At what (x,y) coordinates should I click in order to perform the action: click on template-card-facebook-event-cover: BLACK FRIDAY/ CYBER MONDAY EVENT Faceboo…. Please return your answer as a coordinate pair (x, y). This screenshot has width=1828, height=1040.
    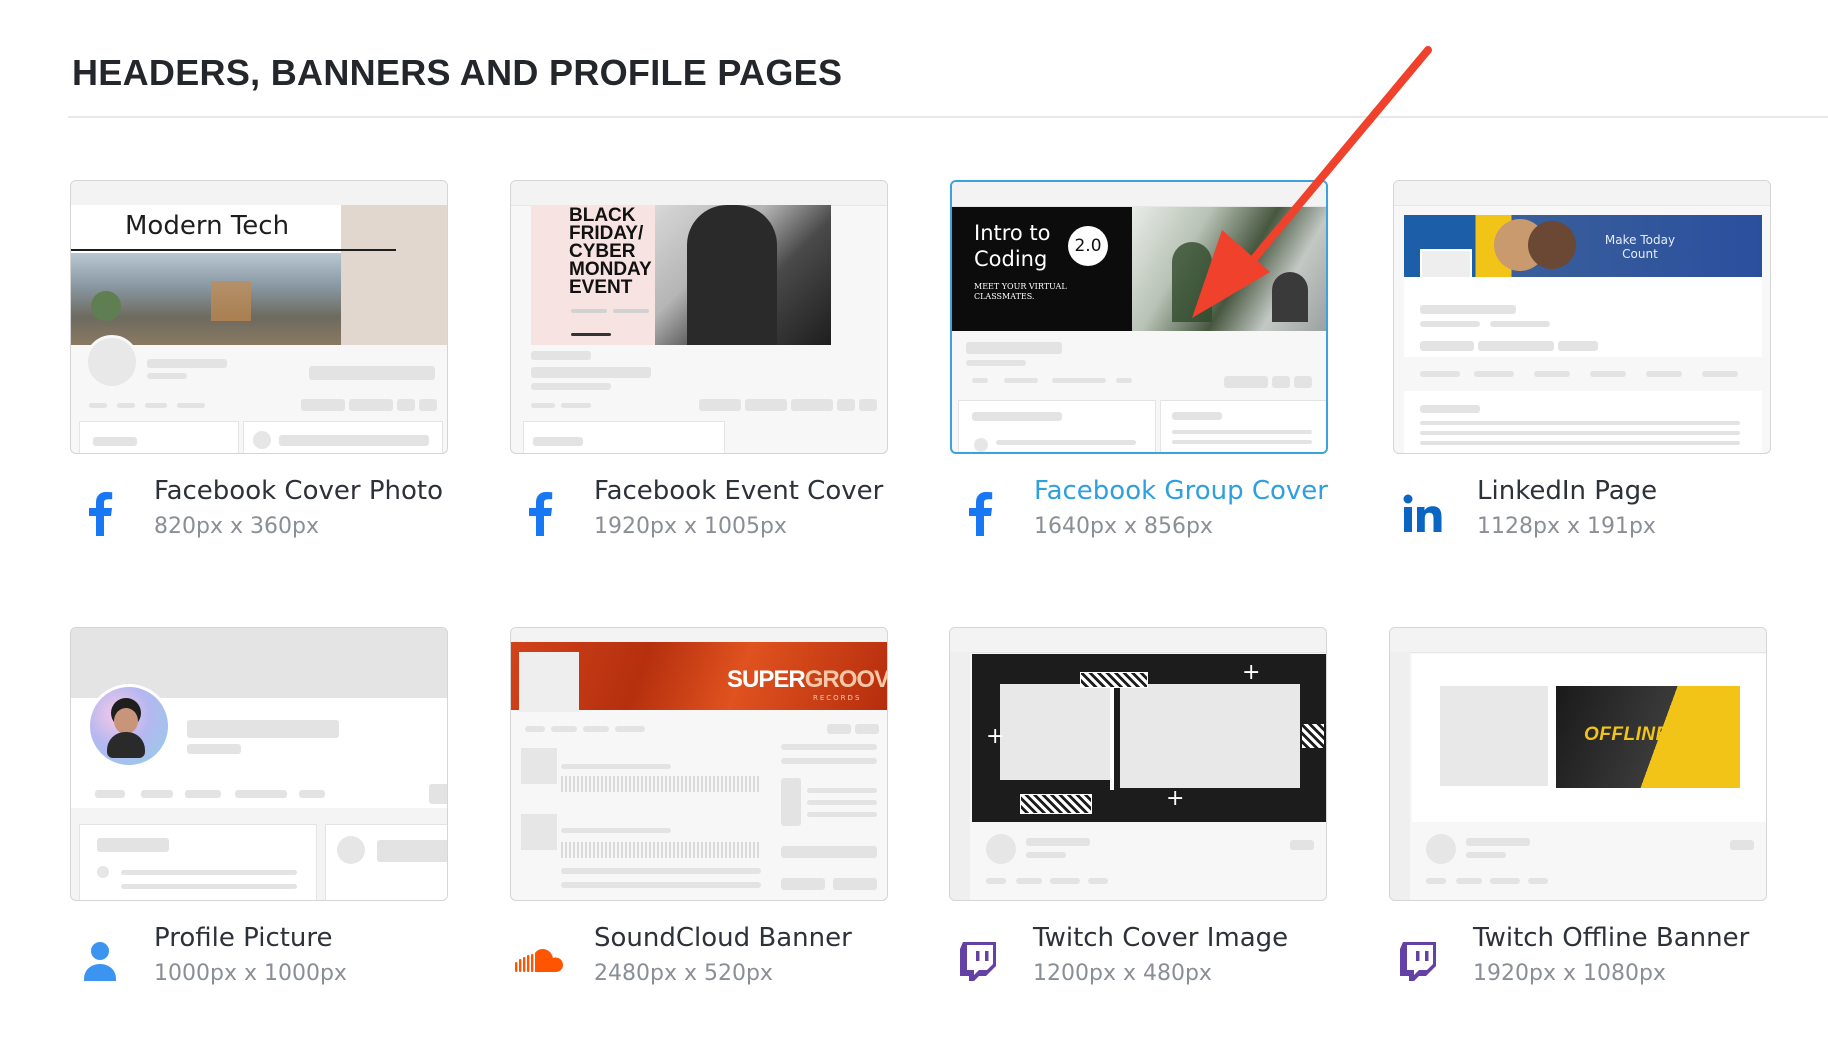
    Looking at the image, I should click on (700, 368).